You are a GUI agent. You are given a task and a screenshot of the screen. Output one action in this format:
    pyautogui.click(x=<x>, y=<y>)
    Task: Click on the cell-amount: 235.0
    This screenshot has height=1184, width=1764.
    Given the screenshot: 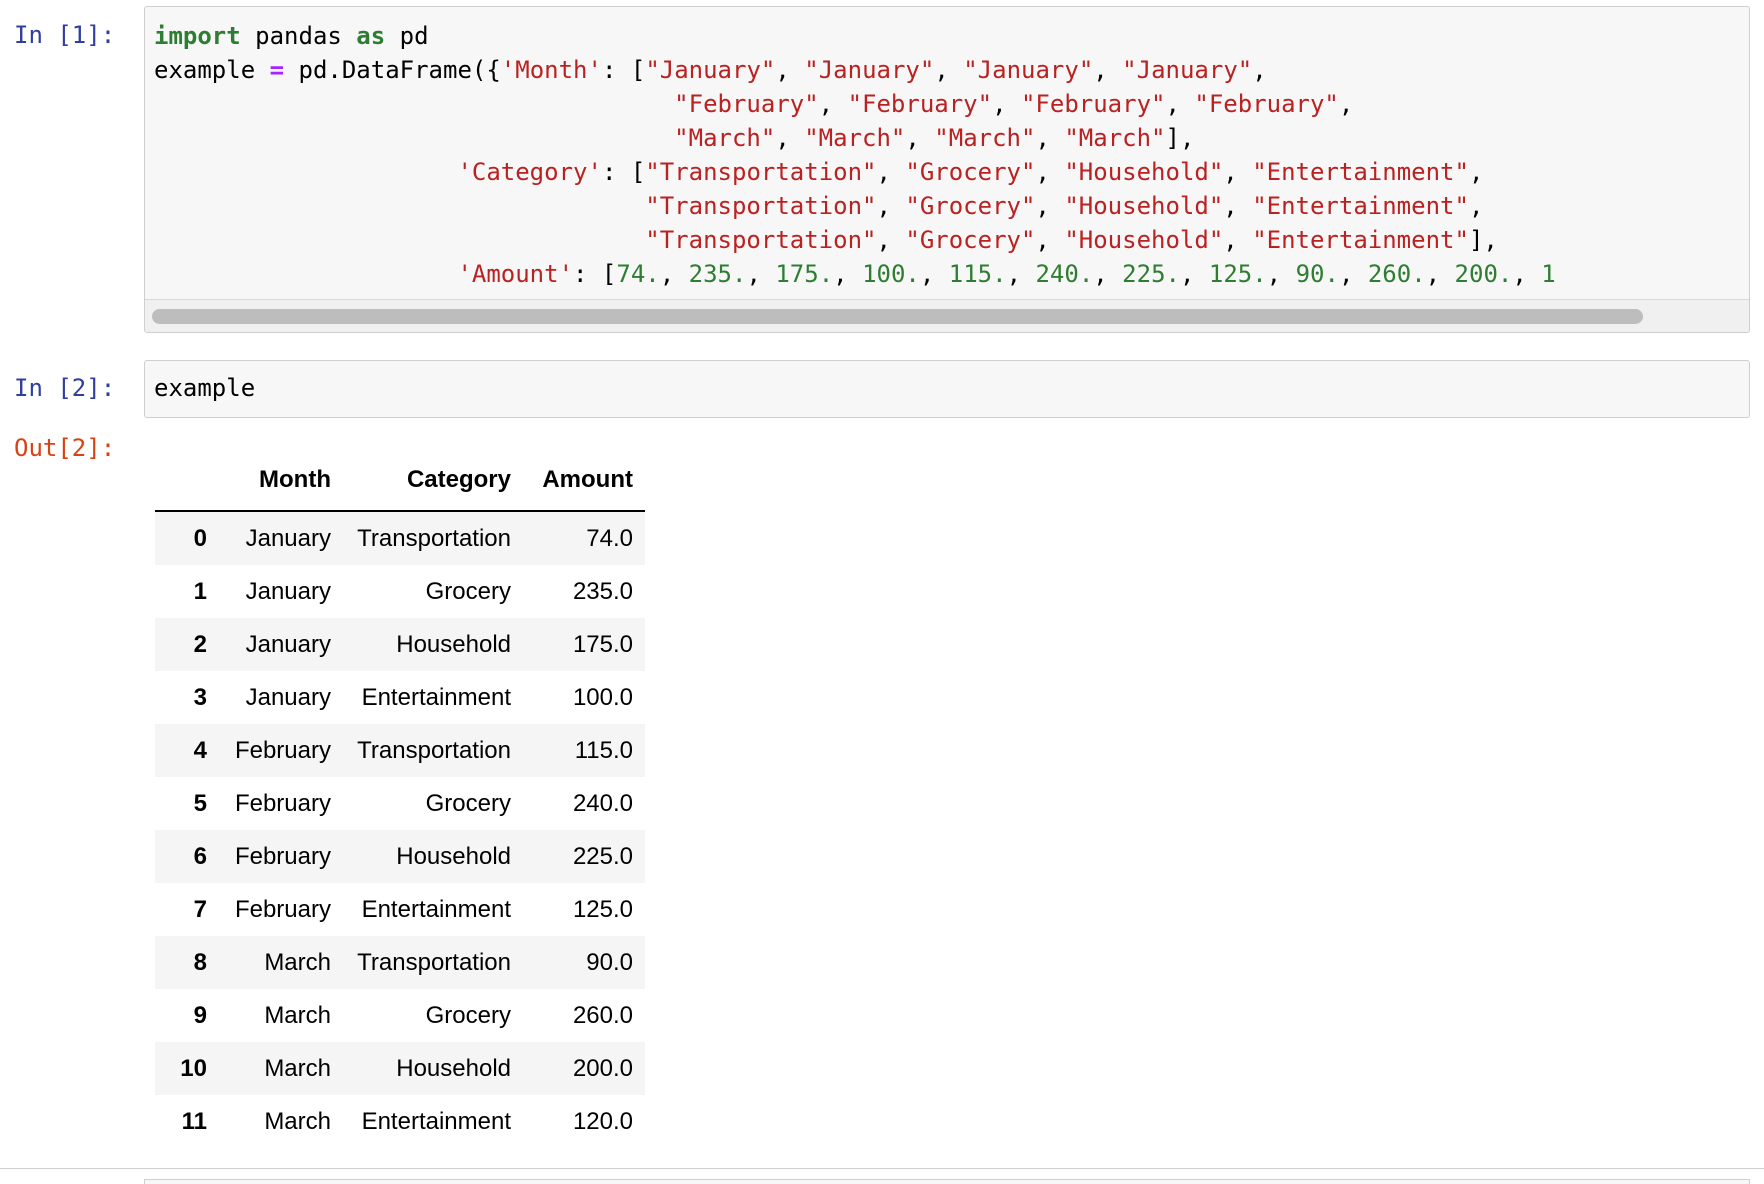 What is the action you would take?
    pyautogui.click(x=602, y=591)
    